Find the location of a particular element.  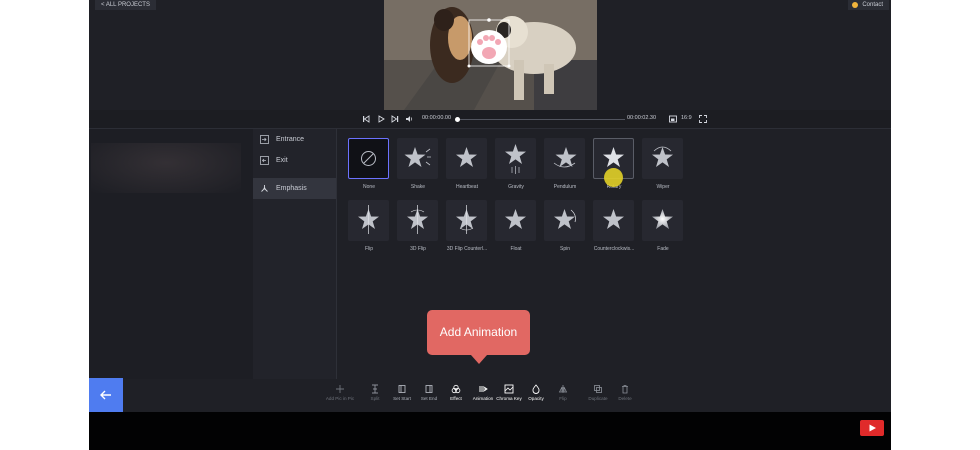

category-entrance: Entrance is located at coordinates (294, 139).